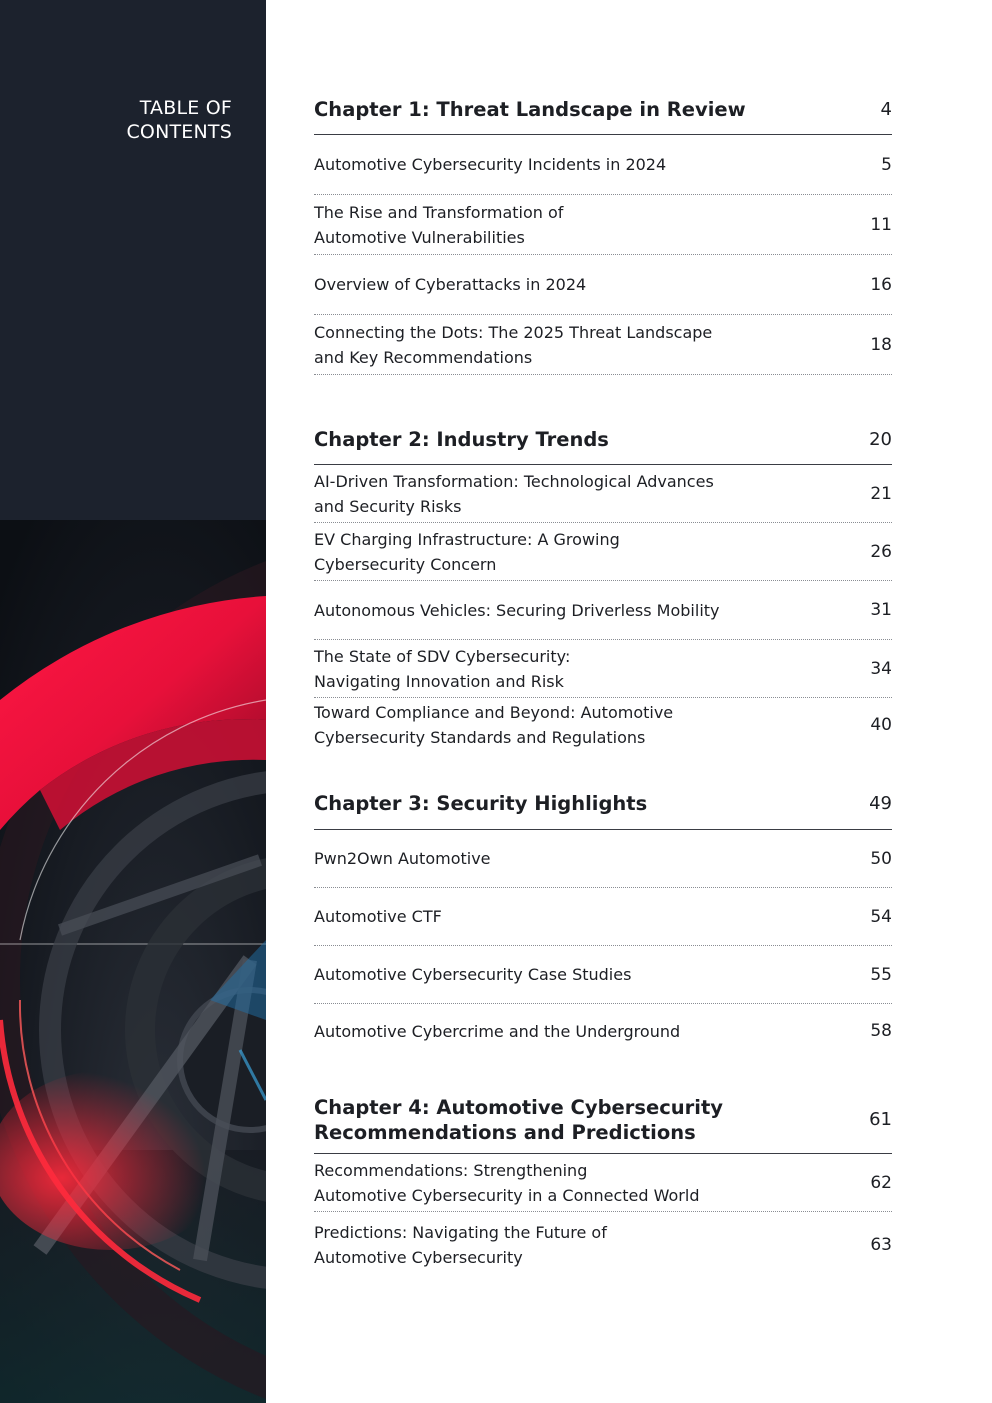 This screenshot has height=1403, width=992. I want to click on page-number: 4, so click(886, 109).